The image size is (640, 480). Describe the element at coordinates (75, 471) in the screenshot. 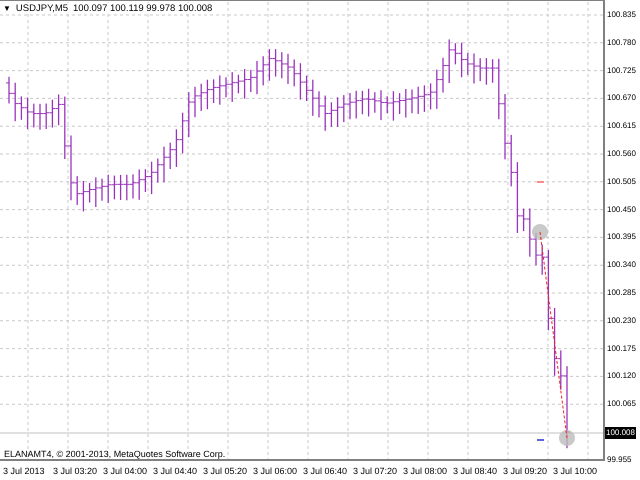

I see `time-label: 3 Jul 03:20` at that location.